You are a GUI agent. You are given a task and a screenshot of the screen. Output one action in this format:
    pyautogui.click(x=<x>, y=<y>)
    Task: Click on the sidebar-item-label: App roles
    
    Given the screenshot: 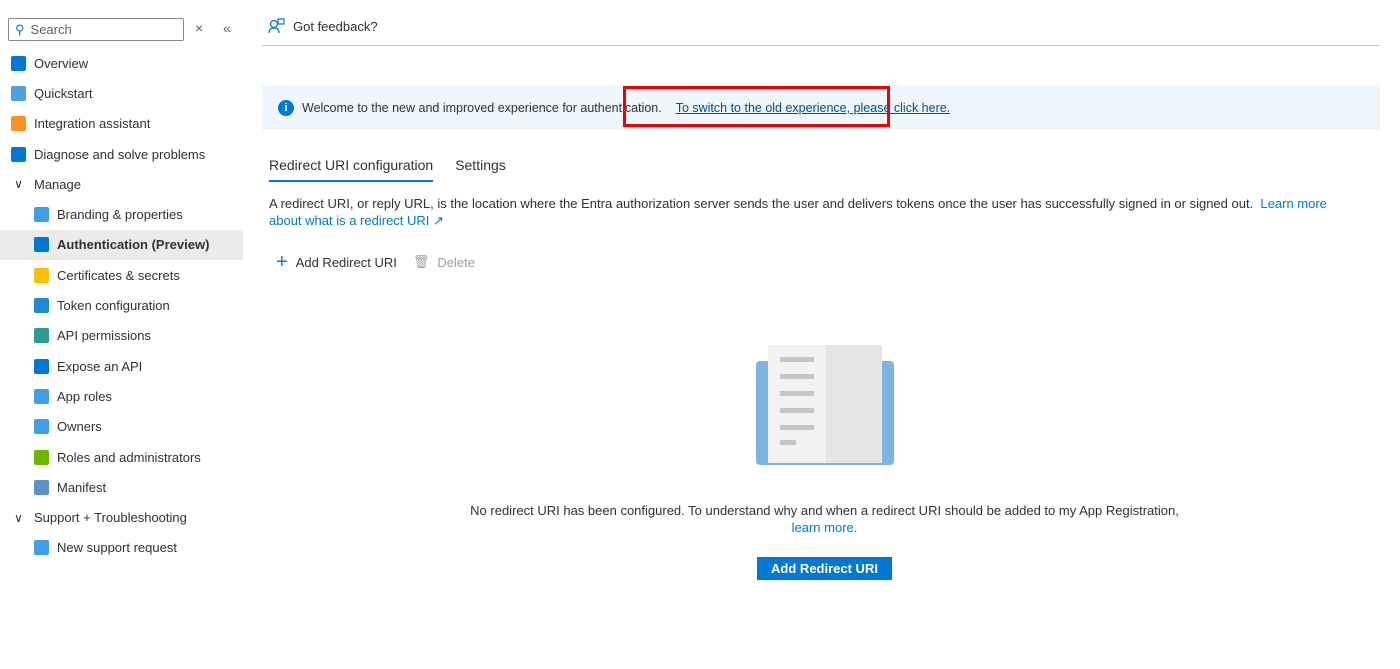 What is the action you would take?
    pyautogui.click(x=84, y=396)
    